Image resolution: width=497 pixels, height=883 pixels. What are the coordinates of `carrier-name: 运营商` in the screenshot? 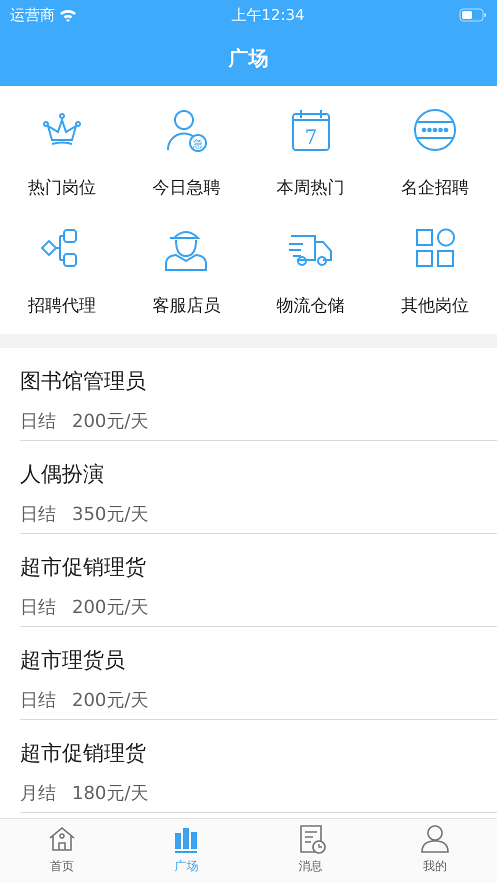 It's located at (32, 15).